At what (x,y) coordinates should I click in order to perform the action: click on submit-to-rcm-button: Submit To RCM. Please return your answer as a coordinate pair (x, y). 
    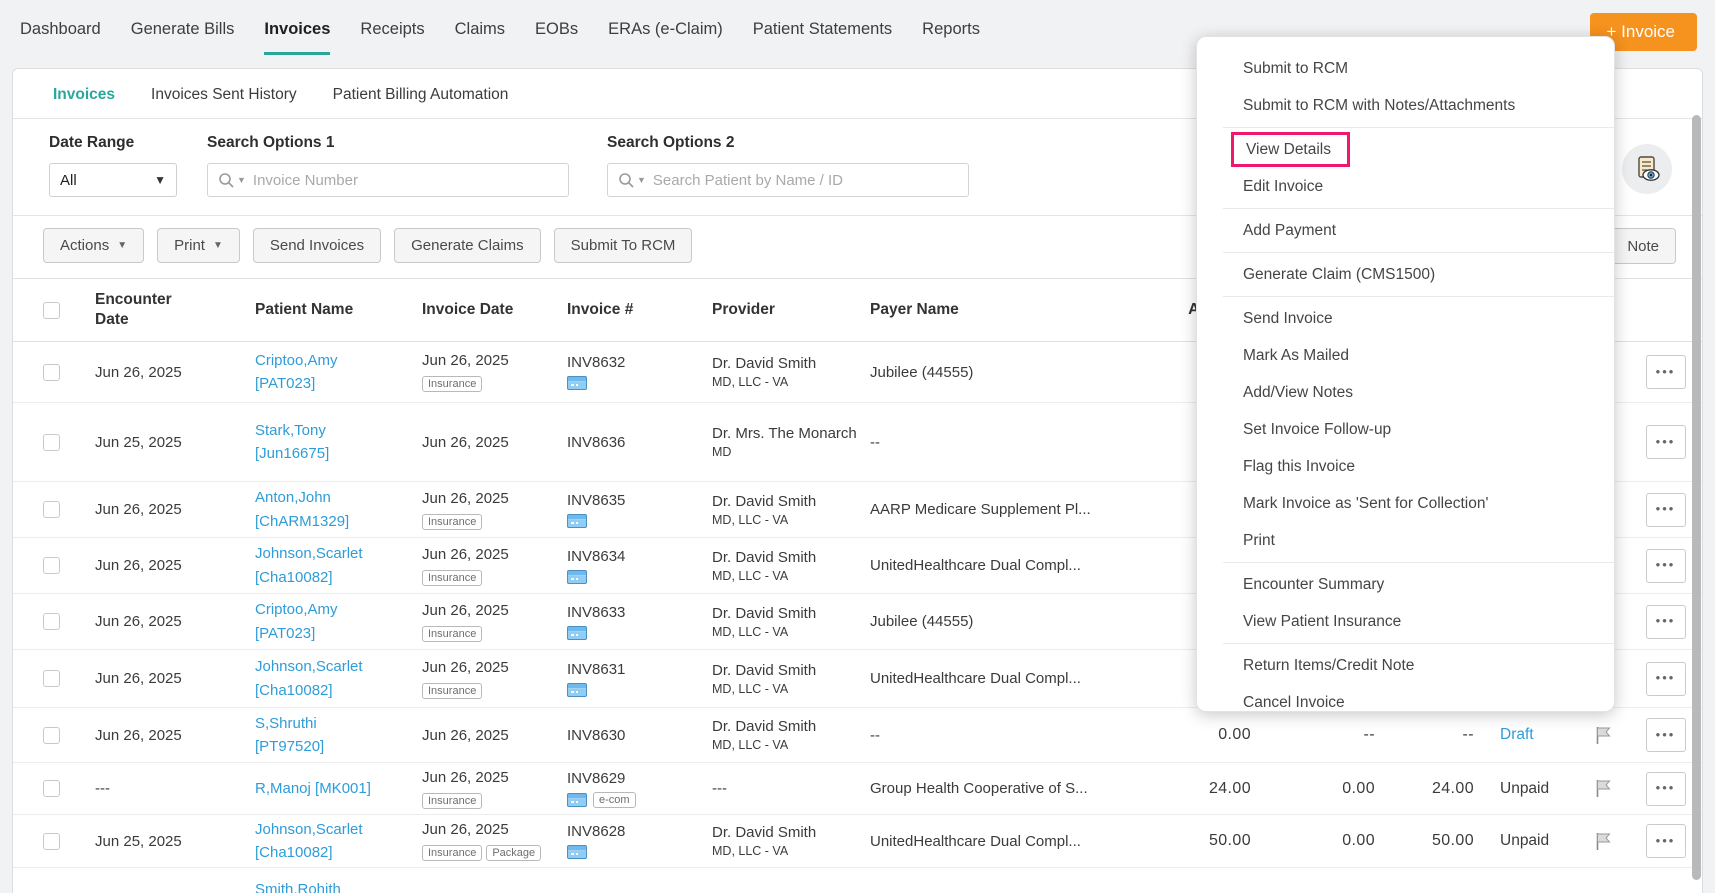
    Looking at the image, I should click on (623, 245).